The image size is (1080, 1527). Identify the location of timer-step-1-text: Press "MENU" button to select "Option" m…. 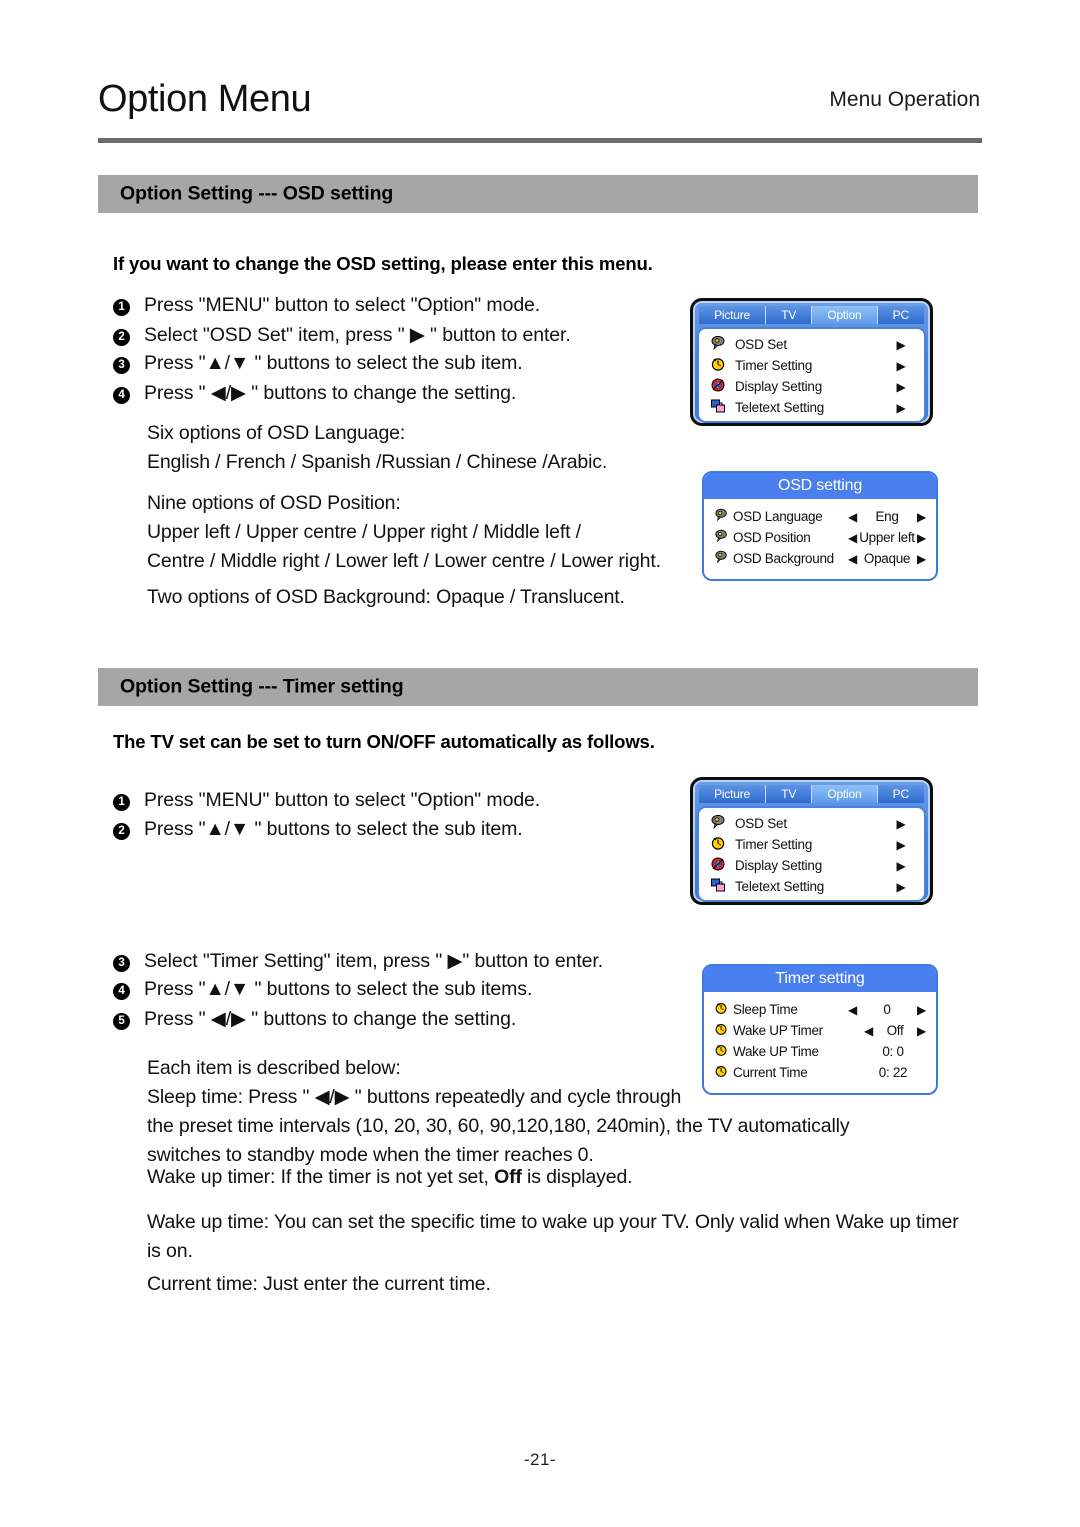
(342, 800).